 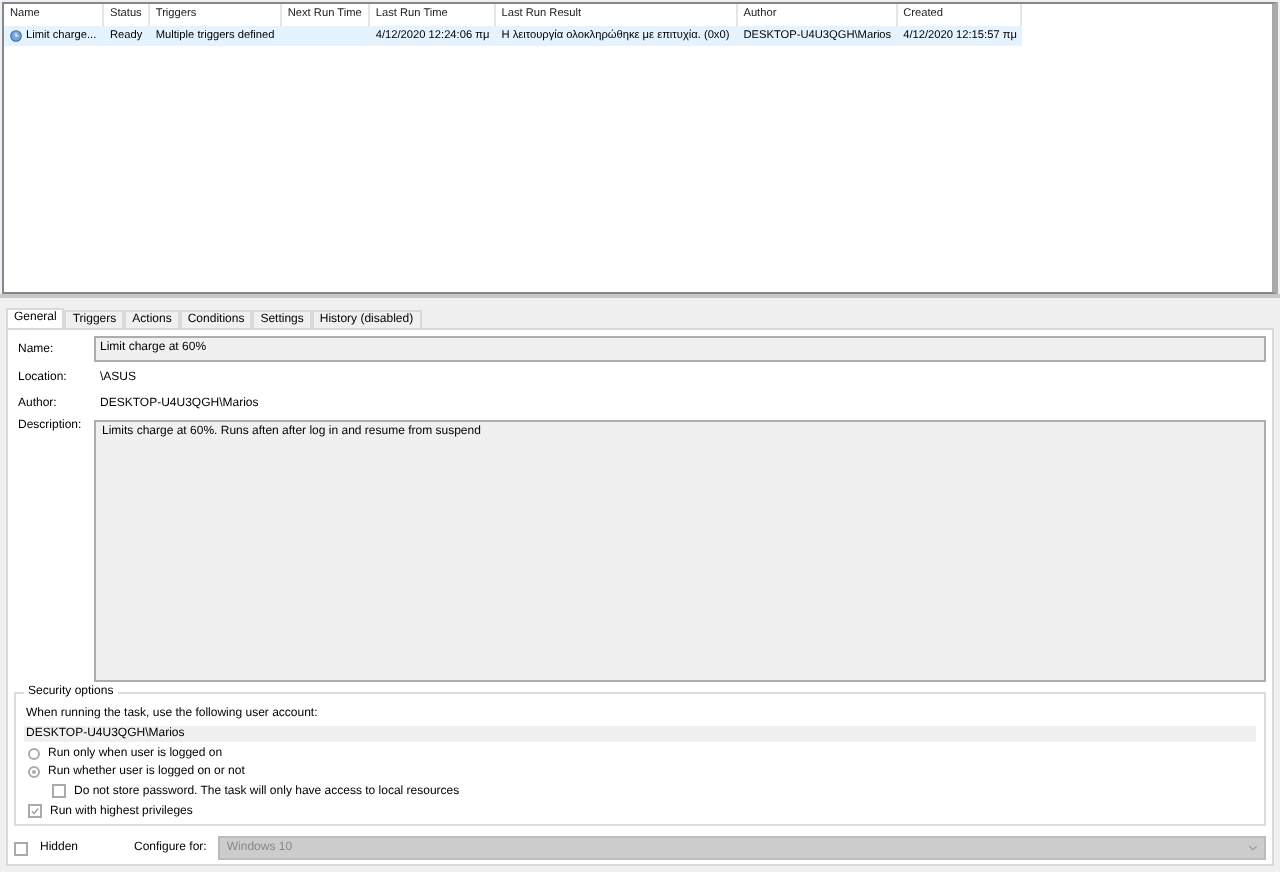 What do you see at coordinates (1253, 848) in the screenshot?
I see `caret-icon` at bounding box center [1253, 848].